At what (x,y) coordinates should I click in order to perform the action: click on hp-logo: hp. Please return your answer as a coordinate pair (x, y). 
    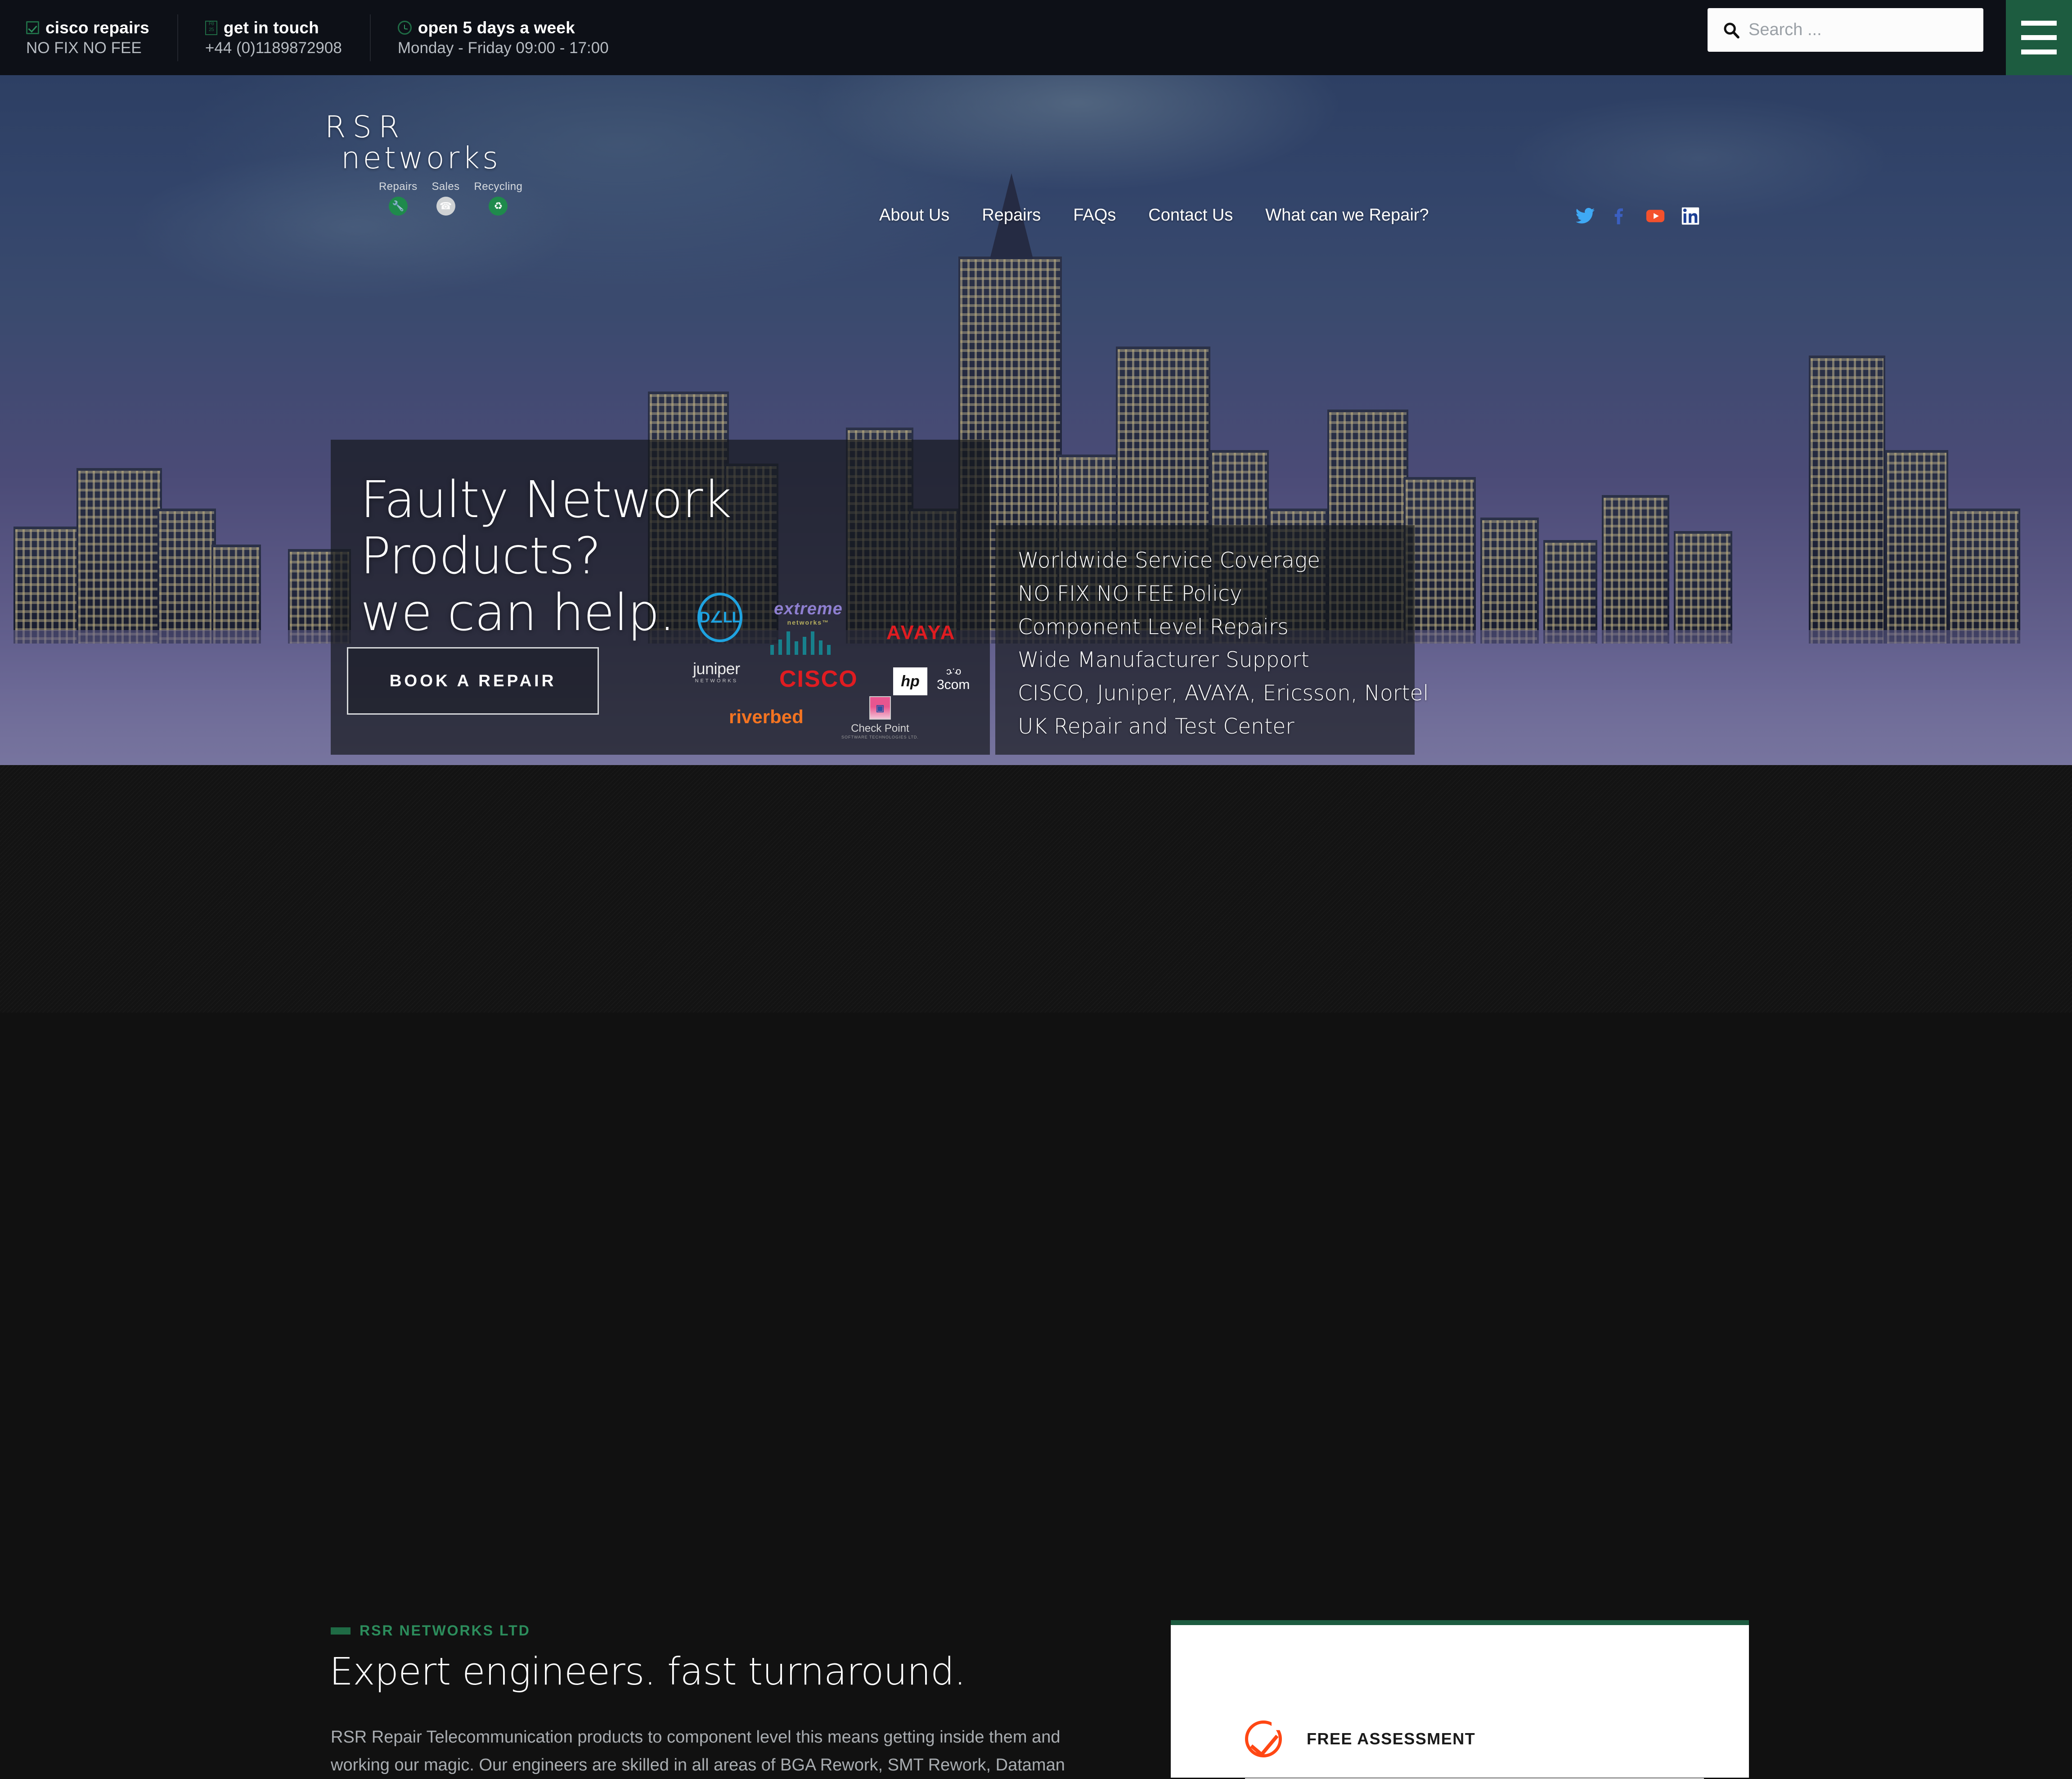
    Looking at the image, I should click on (910, 681).